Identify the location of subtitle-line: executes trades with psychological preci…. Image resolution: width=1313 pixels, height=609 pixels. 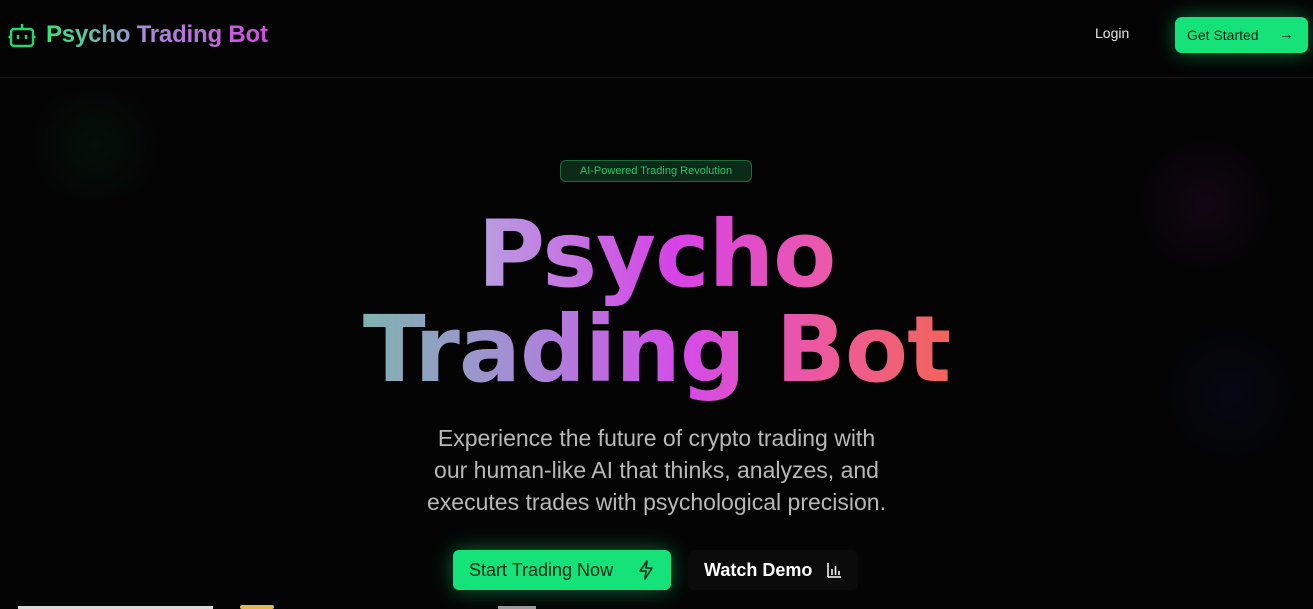
(656, 502).